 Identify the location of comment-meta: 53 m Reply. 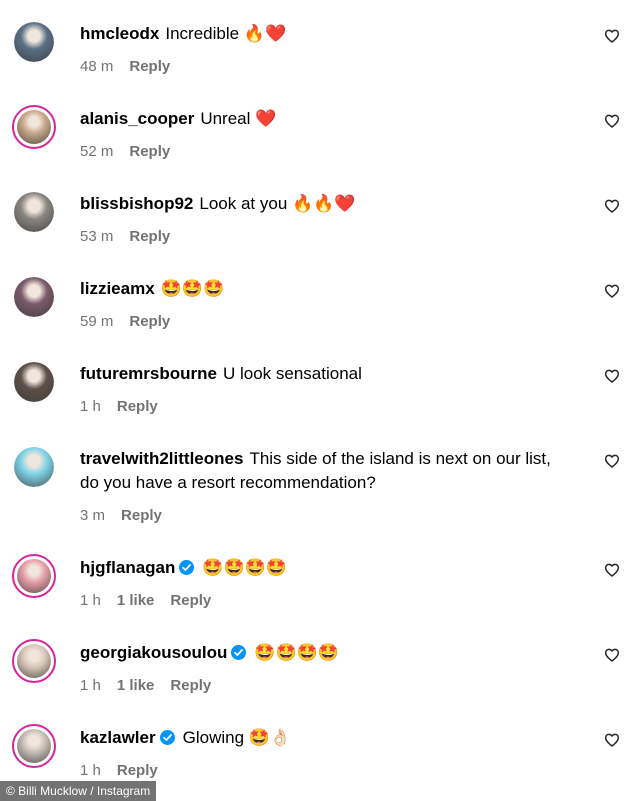
(327, 236).